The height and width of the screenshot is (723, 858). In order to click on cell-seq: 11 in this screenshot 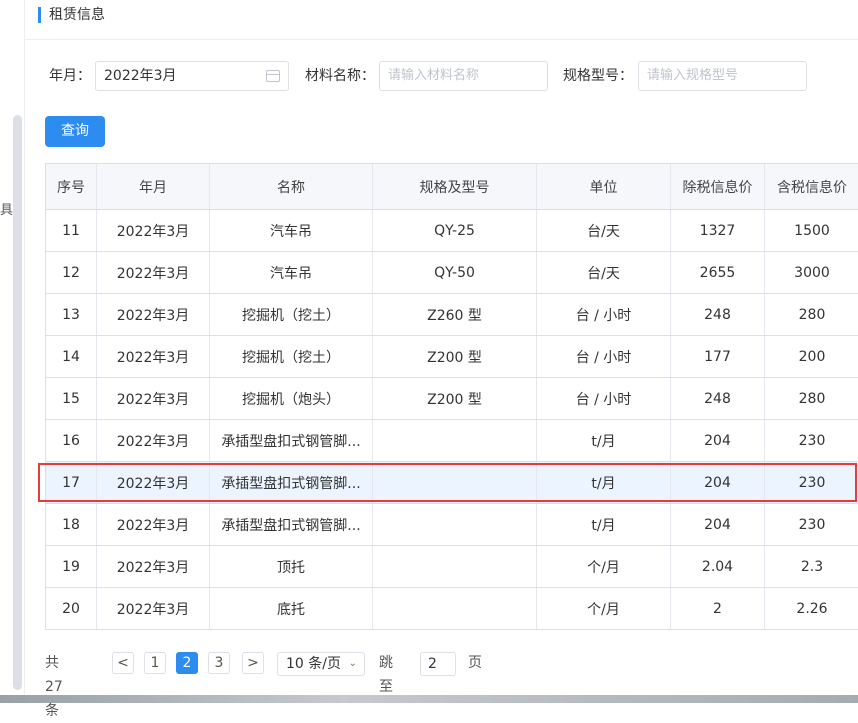, I will do `click(71, 230)`.